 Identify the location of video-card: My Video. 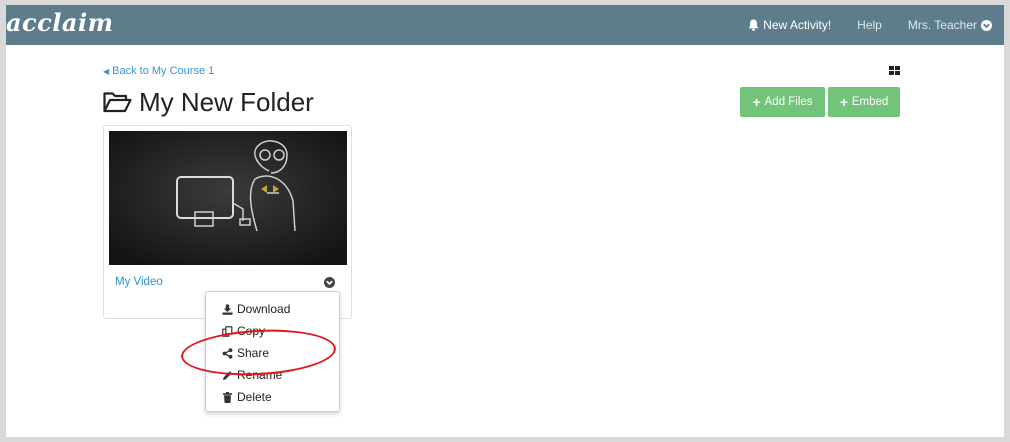
(227, 222).